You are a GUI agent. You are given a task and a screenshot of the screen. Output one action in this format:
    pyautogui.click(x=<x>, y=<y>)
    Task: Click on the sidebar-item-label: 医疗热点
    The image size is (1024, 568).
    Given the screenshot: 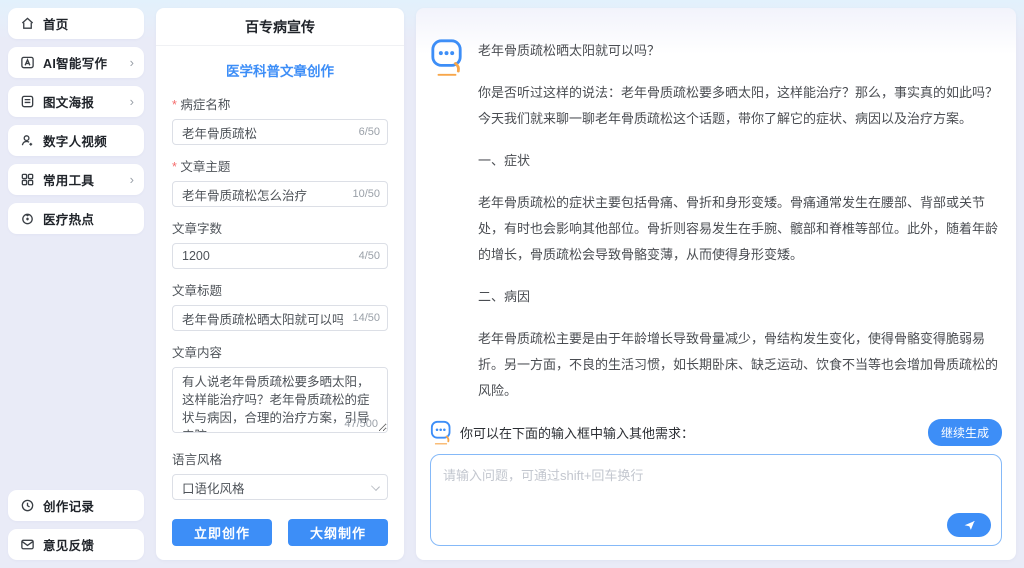 What is the action you would take?
    pyautogui.click(x=69, y=220)
    